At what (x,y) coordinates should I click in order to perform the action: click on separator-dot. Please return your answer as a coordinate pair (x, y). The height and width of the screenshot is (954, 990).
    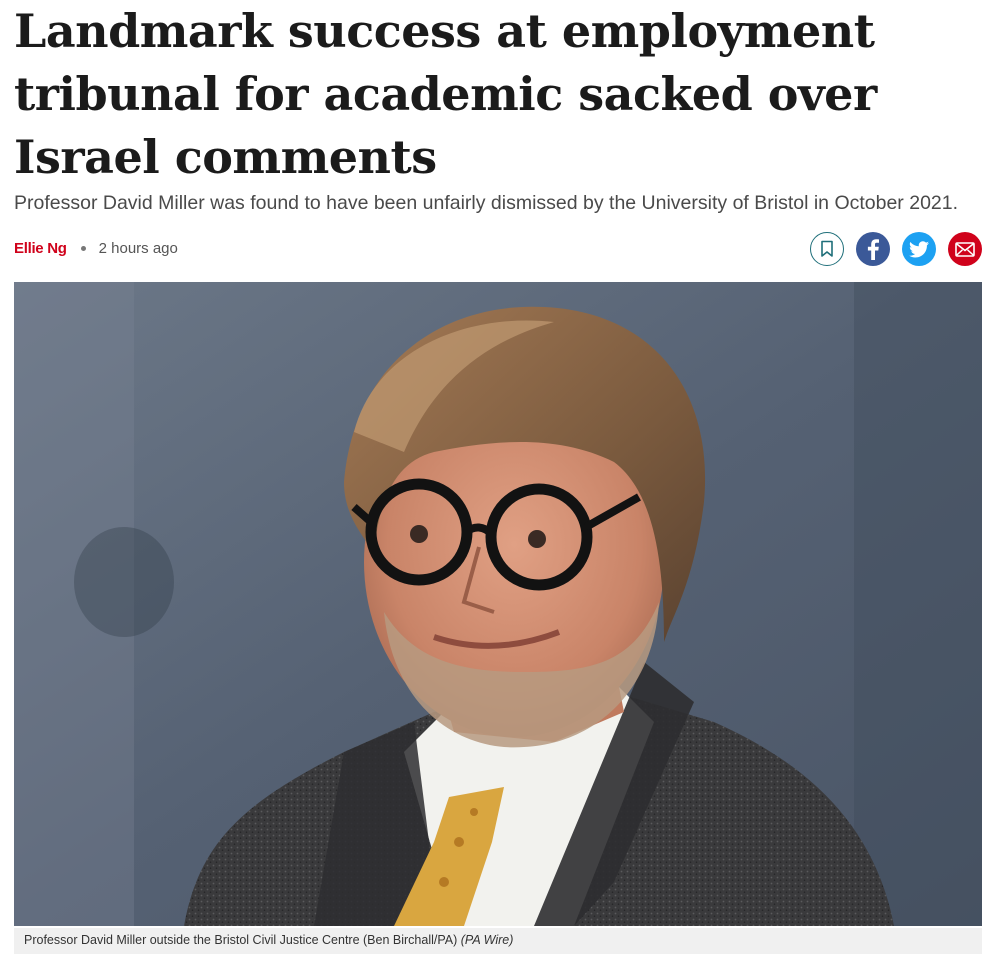
    Looking at the image, I should click on (83, 248).